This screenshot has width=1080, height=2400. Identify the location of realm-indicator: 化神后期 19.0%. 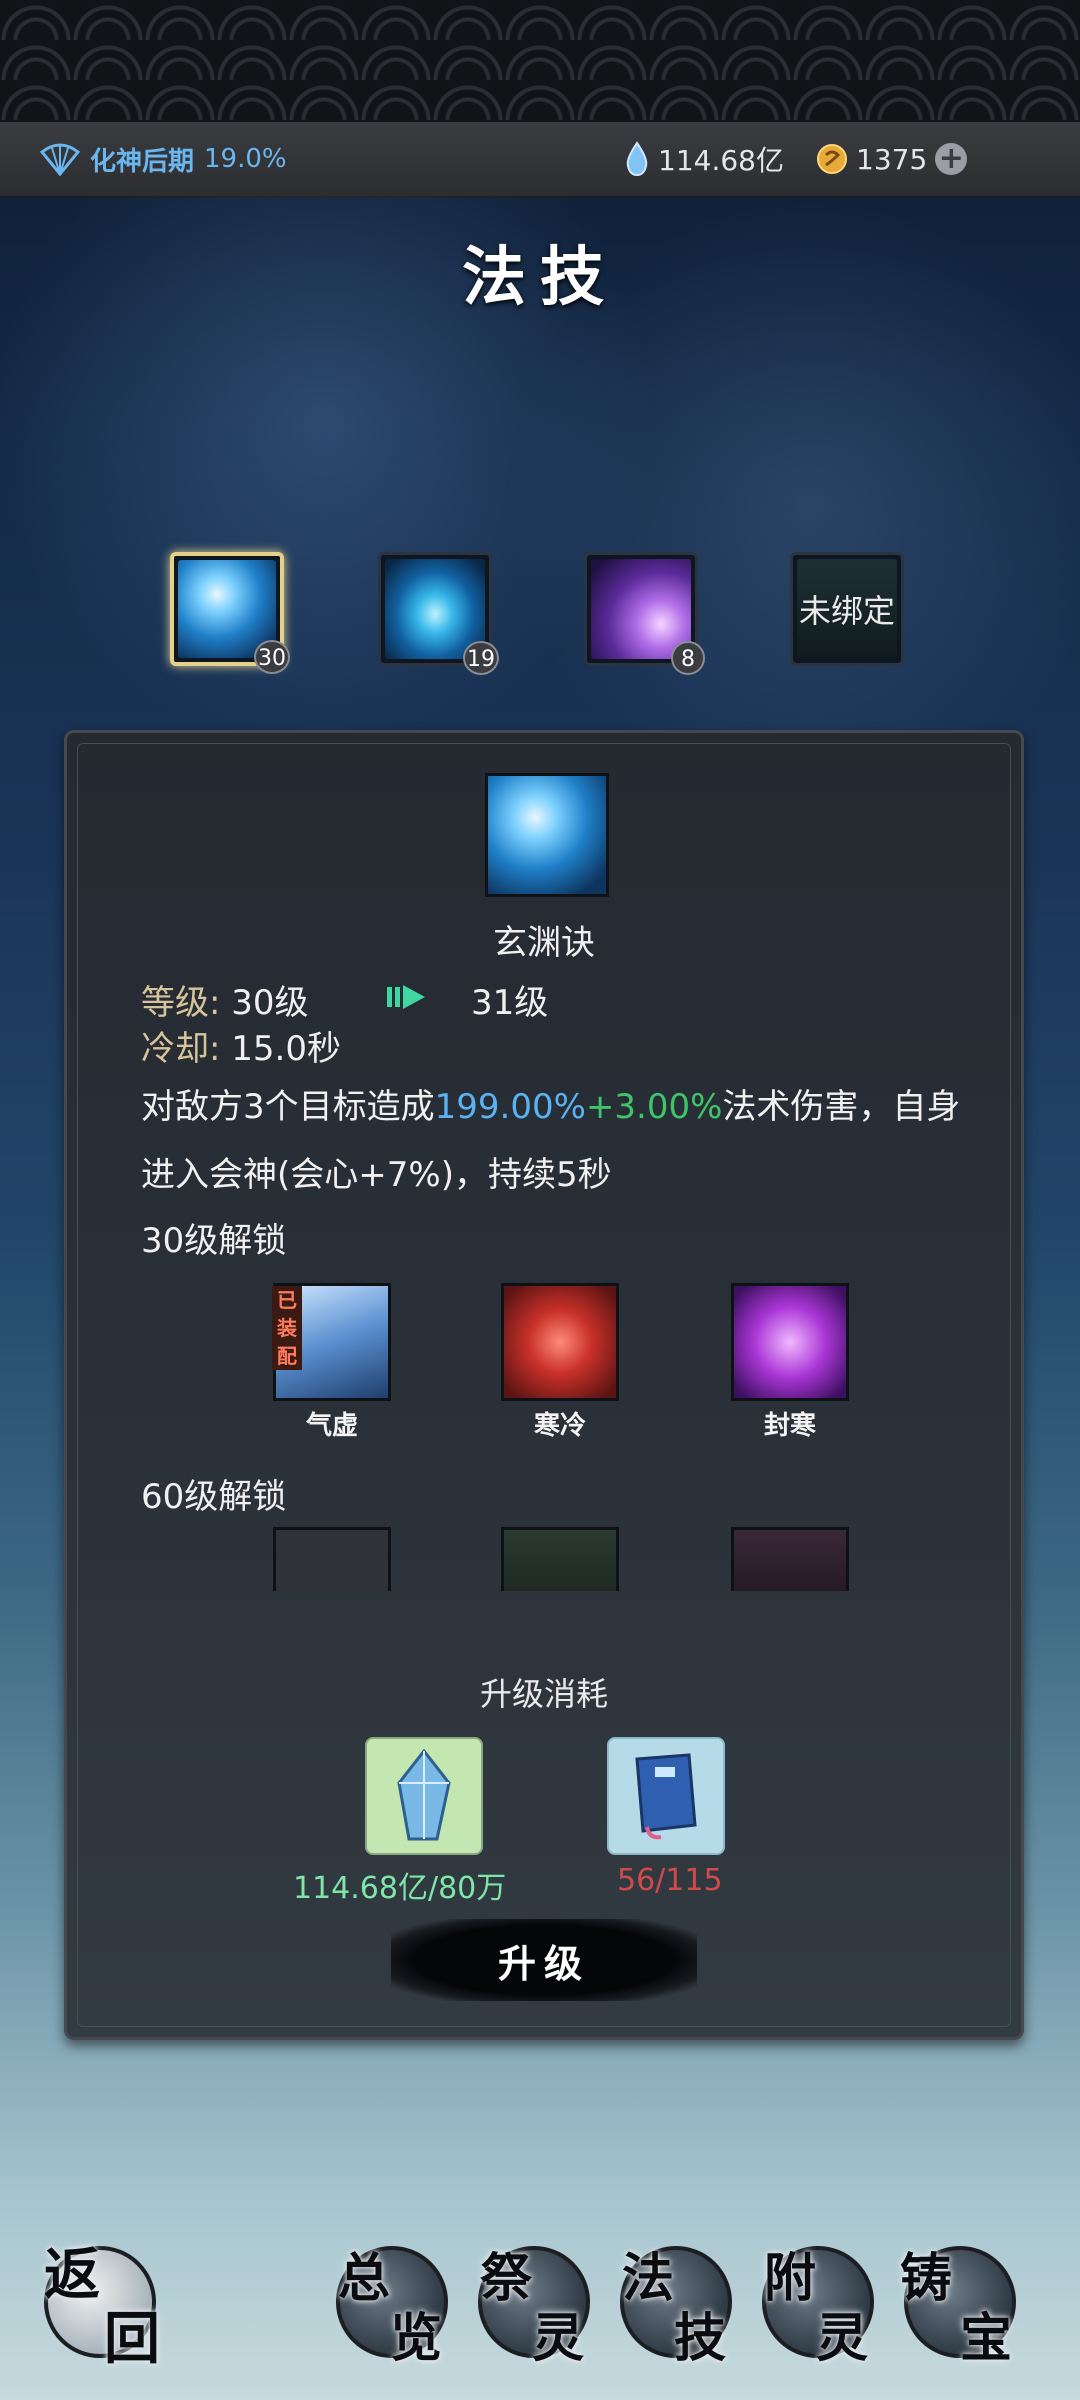
(163, 159).